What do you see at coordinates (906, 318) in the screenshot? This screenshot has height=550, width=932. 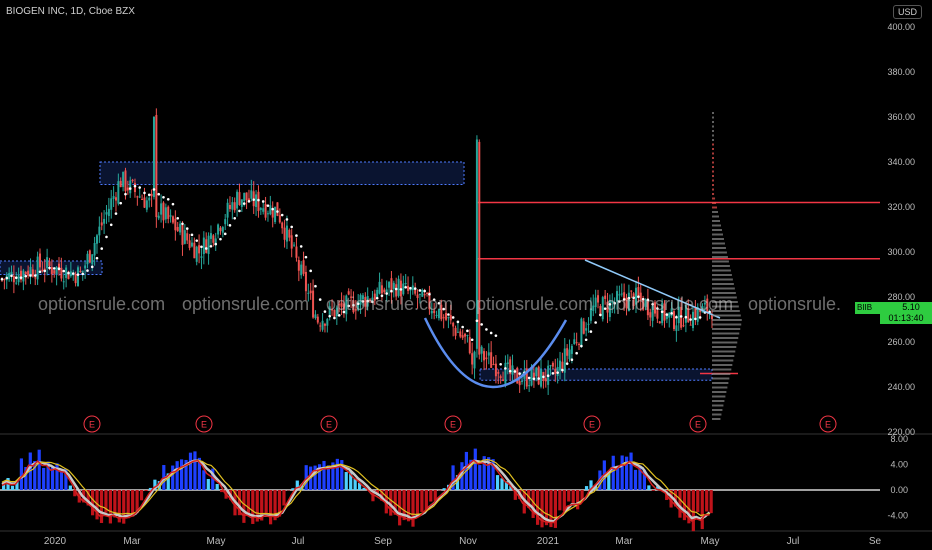 I see `bar-countdown: 01:13:40` at bounding box center [906, 318].